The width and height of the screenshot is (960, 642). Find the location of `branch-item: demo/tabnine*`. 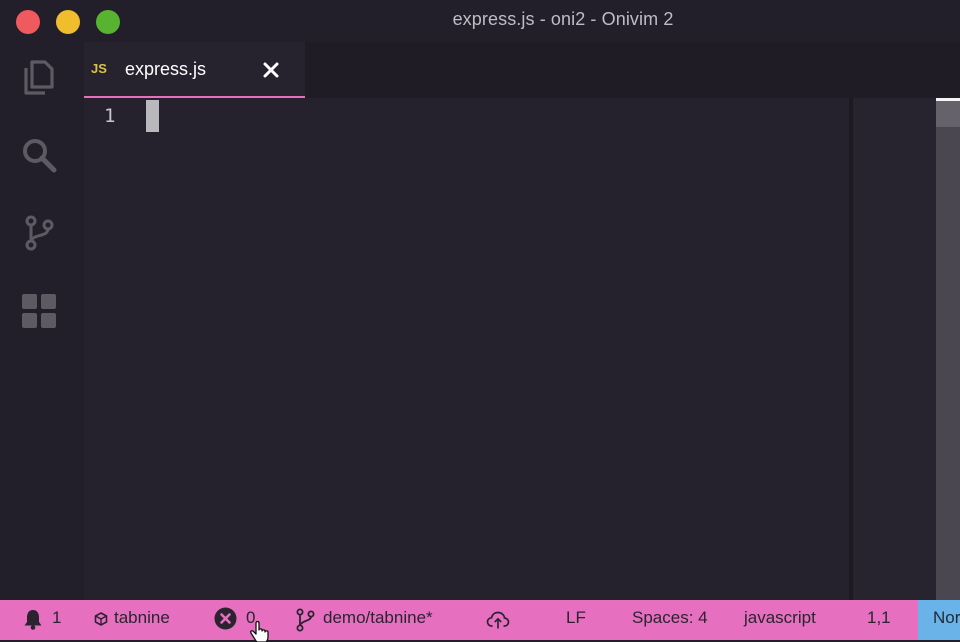

branch-item: demo/tabnine* is located at coordinates (372, 620).